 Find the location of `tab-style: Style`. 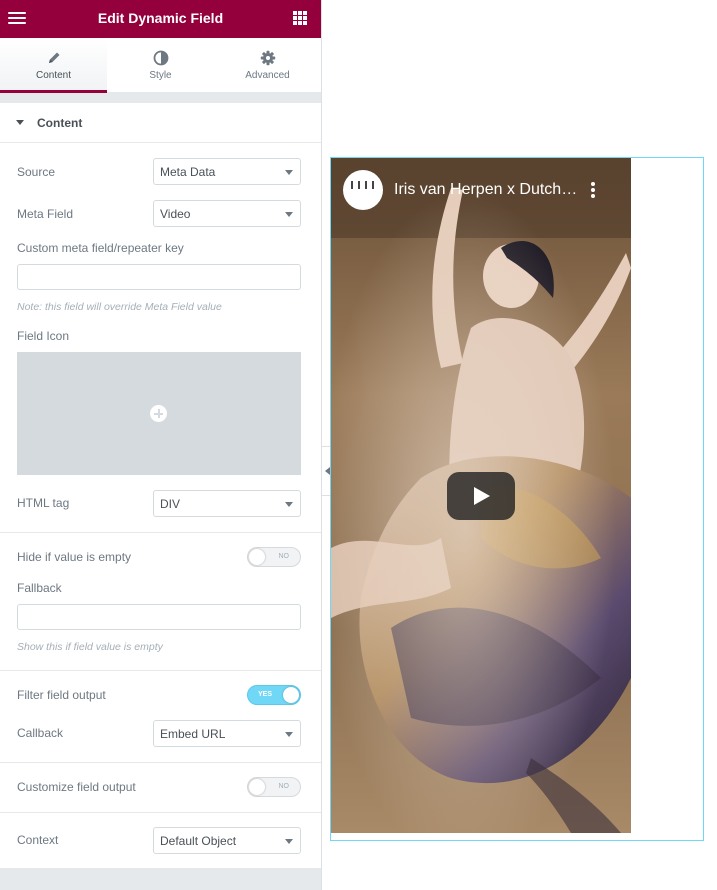

tab-style: Style is located at coordinates (160, 65).